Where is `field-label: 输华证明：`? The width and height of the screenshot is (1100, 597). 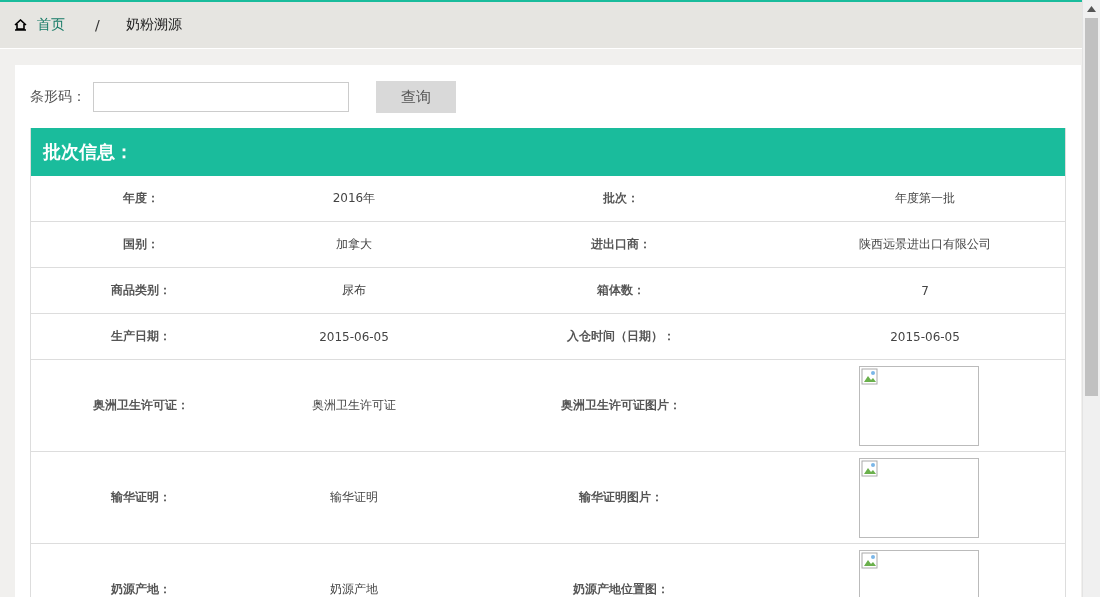
field-label: 输华证明： is located at coordinates (141, 497).